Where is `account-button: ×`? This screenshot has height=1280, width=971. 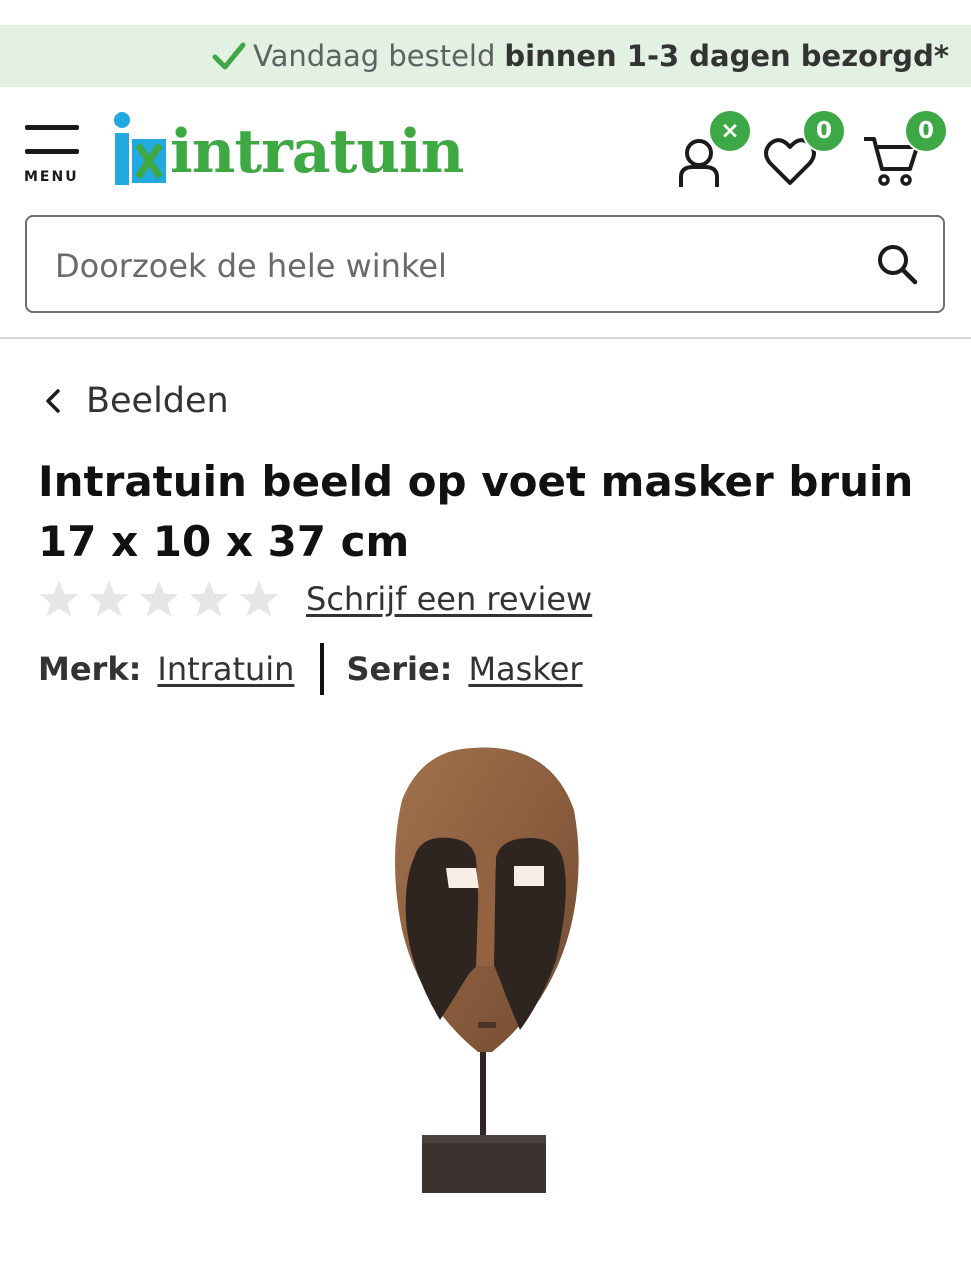
account-button: × is located at coordinates (715, 151).